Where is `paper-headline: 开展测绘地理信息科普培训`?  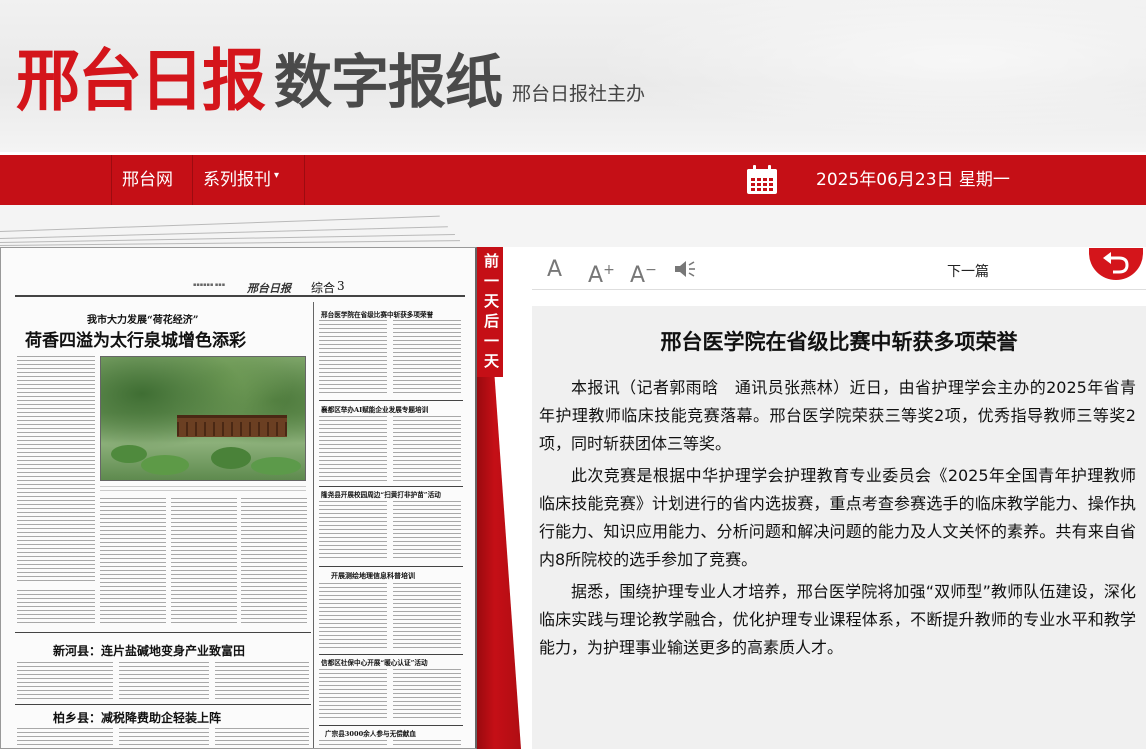
paper-headline: 开展测绘地理信息科普培训 is located at coordinates (373, 575).